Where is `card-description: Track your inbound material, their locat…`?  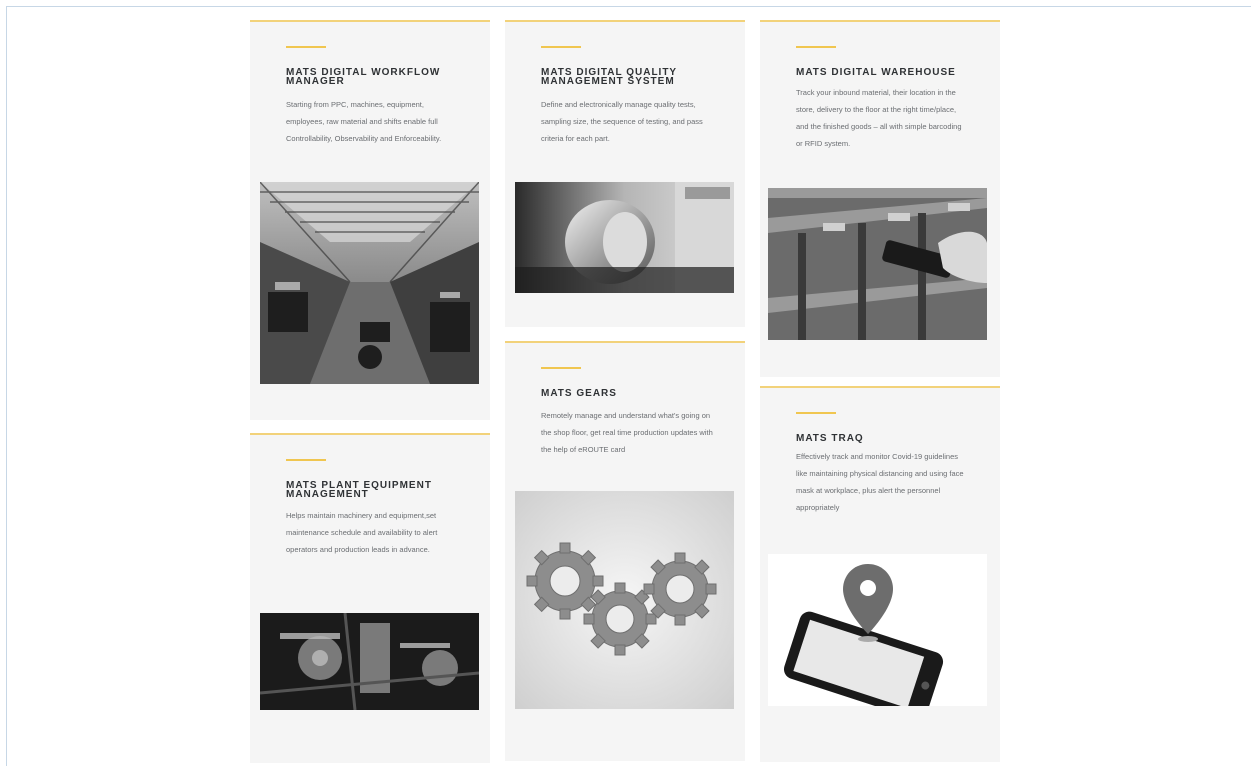 card-description: Track your inbound material, their locat… is located at coordinates (879, 118).